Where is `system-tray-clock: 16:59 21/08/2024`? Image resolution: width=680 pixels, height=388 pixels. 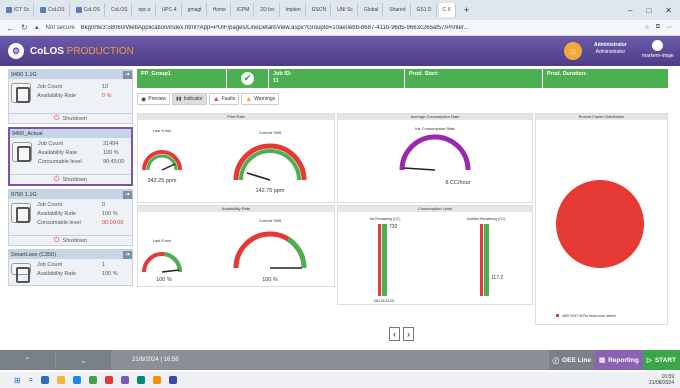 system-tray-clock: 16:59 21/08/2024 is located at coordinates (664, 380).